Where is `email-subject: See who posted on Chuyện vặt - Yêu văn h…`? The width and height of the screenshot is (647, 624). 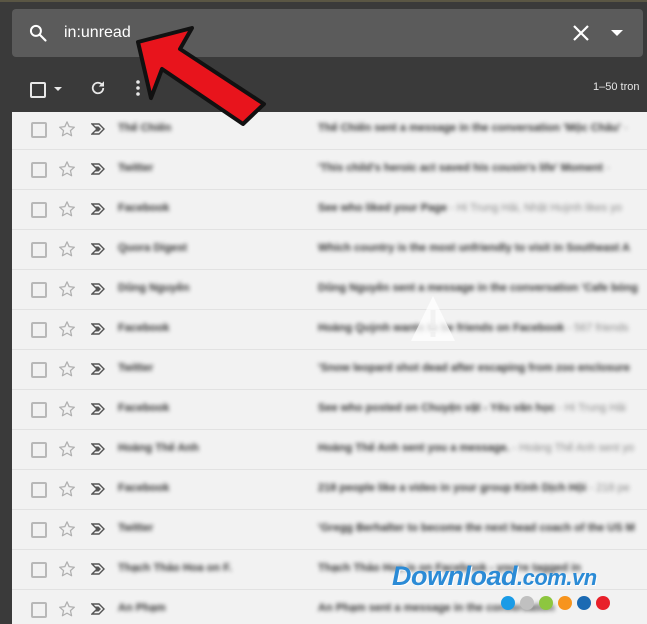
email-subject: See who posted on Chuyện vặt - Yêu văn h… is located at coordinates (482, 408).